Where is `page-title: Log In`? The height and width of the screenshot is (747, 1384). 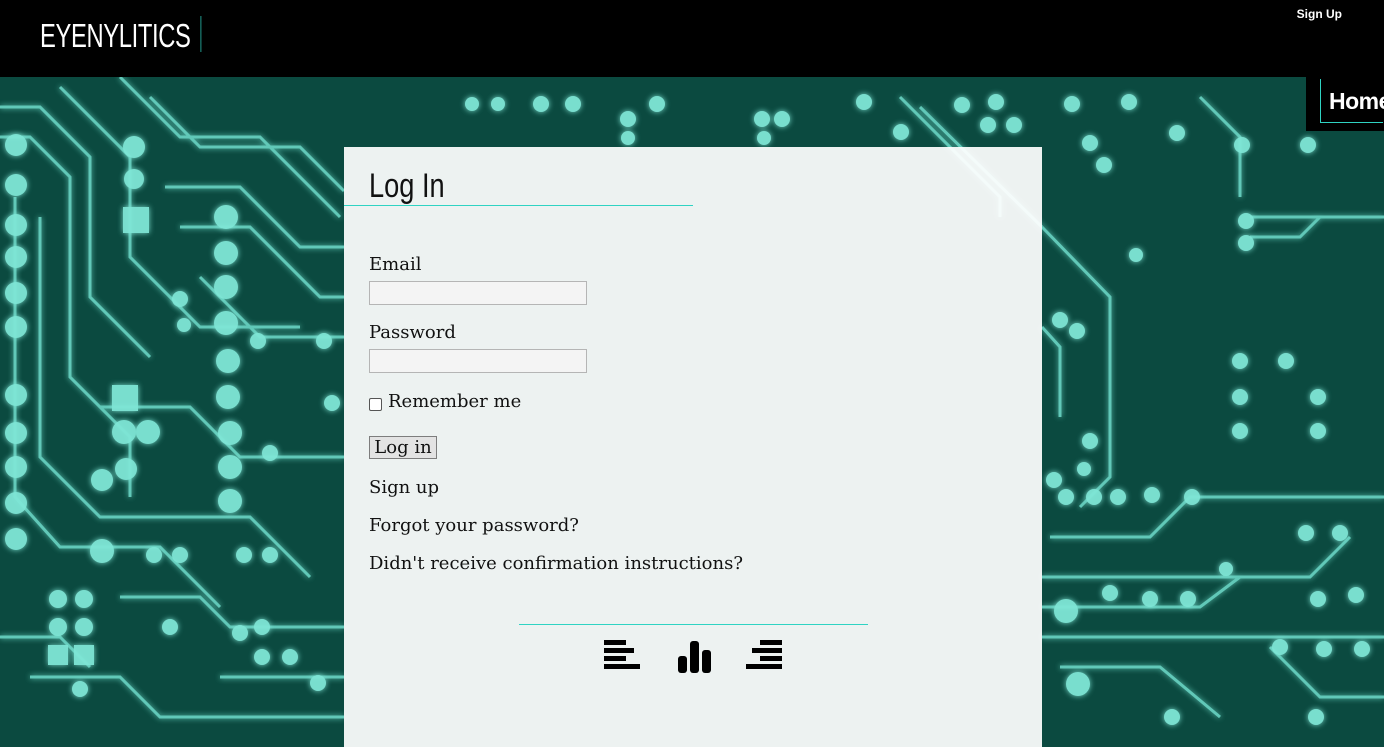
page-title: Log In is located at coordinates (407, 186).